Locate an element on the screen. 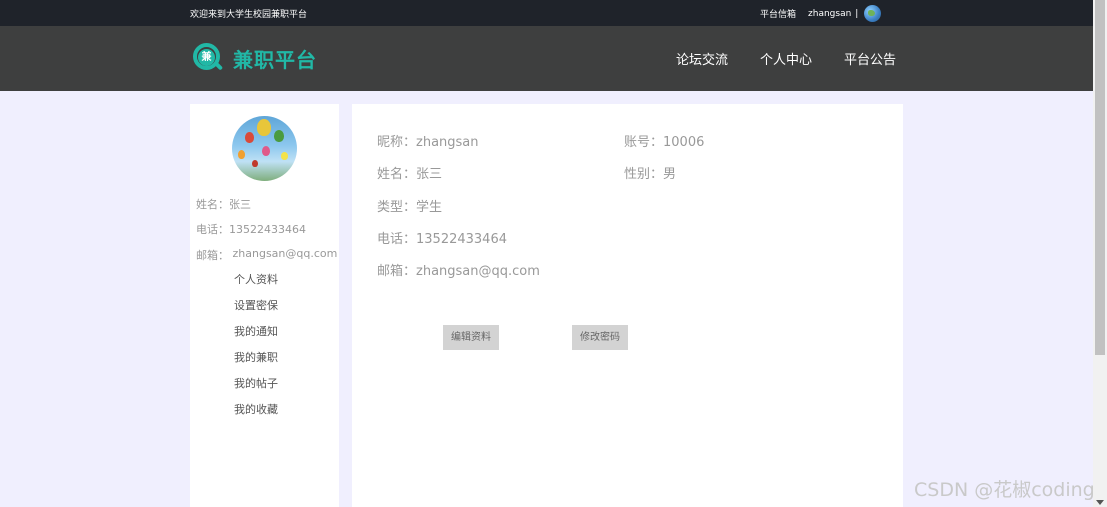  scrollbar-thumb is located at coordinates (1100, 177).